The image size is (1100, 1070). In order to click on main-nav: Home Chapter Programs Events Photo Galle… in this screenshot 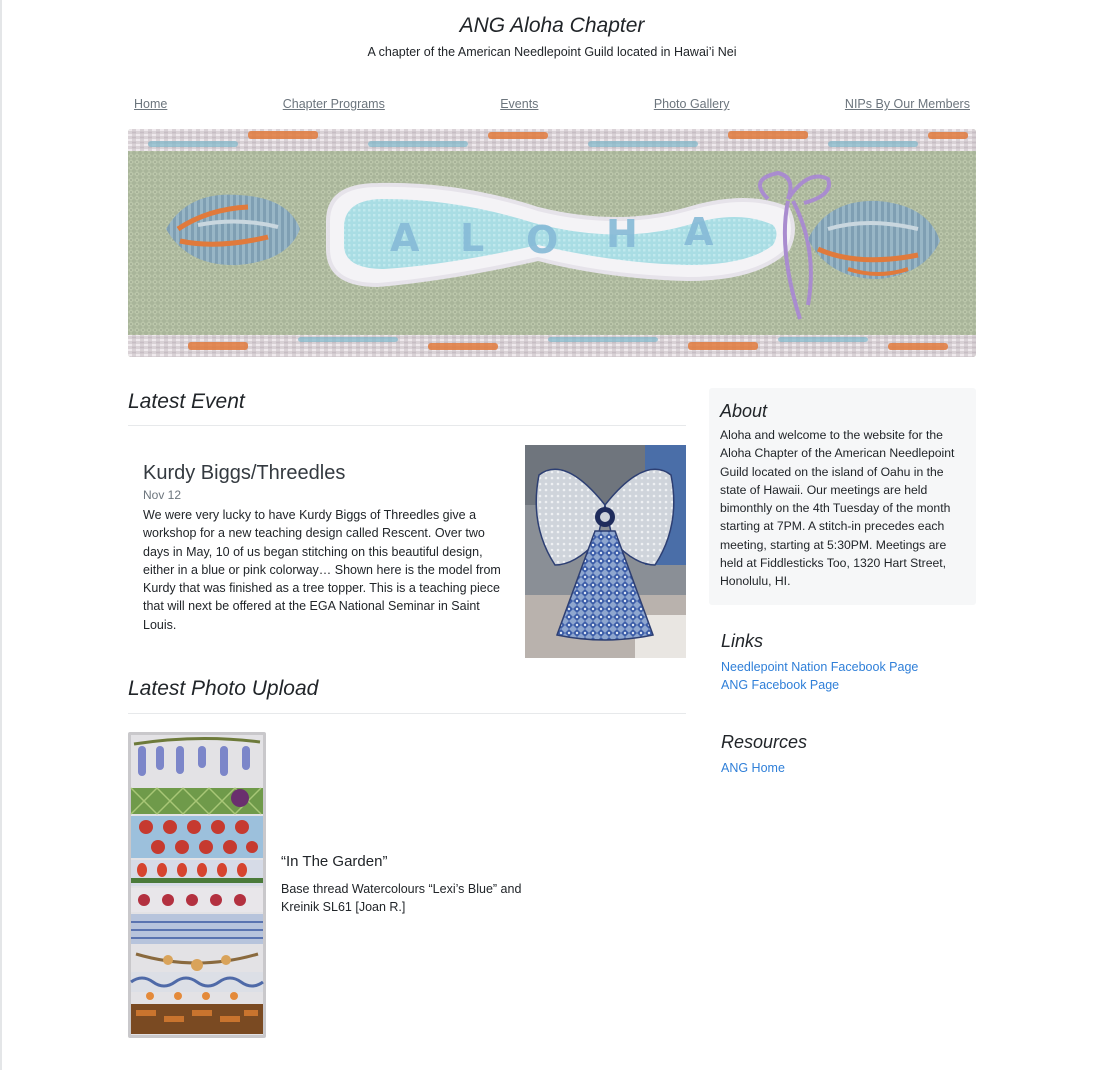, I will do `click(552, 104)`.